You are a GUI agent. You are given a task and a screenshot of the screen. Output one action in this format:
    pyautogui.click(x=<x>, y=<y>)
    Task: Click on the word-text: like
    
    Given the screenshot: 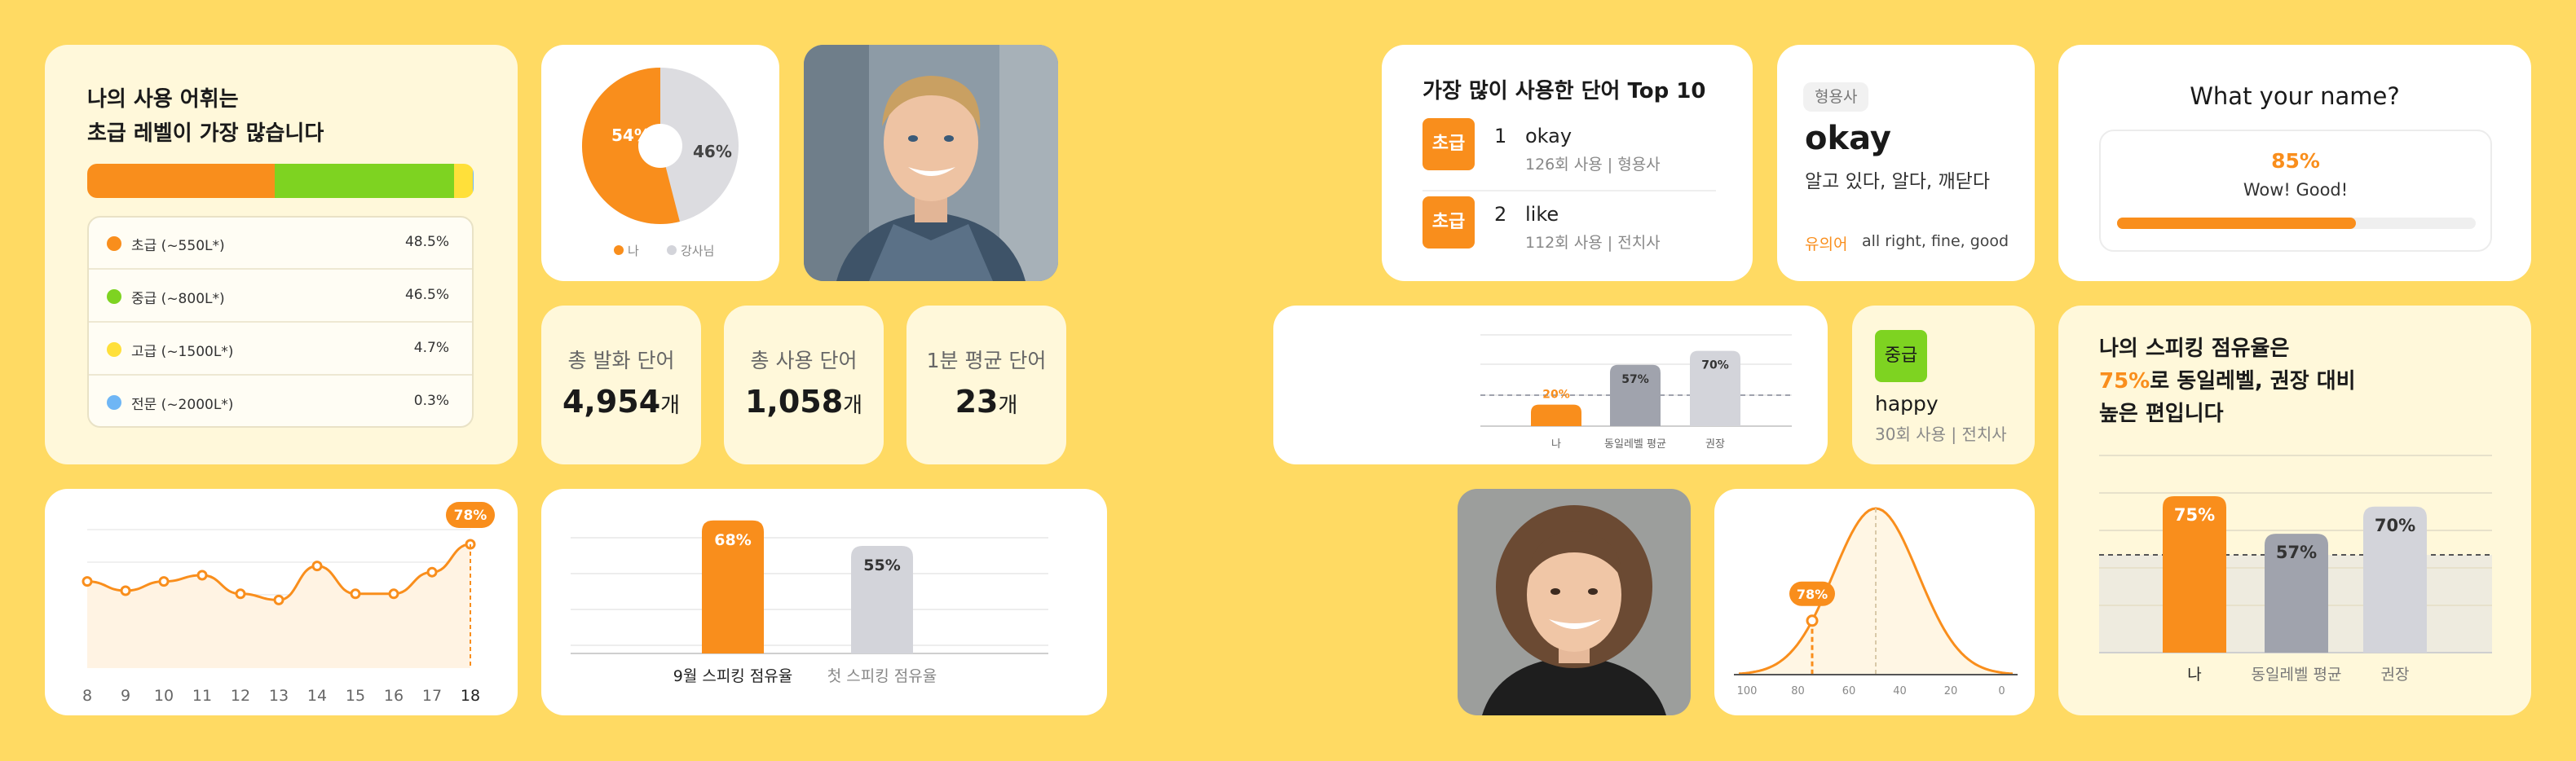 What is the action you would take?
    pyautogui.click(x=1542, y=215)
    